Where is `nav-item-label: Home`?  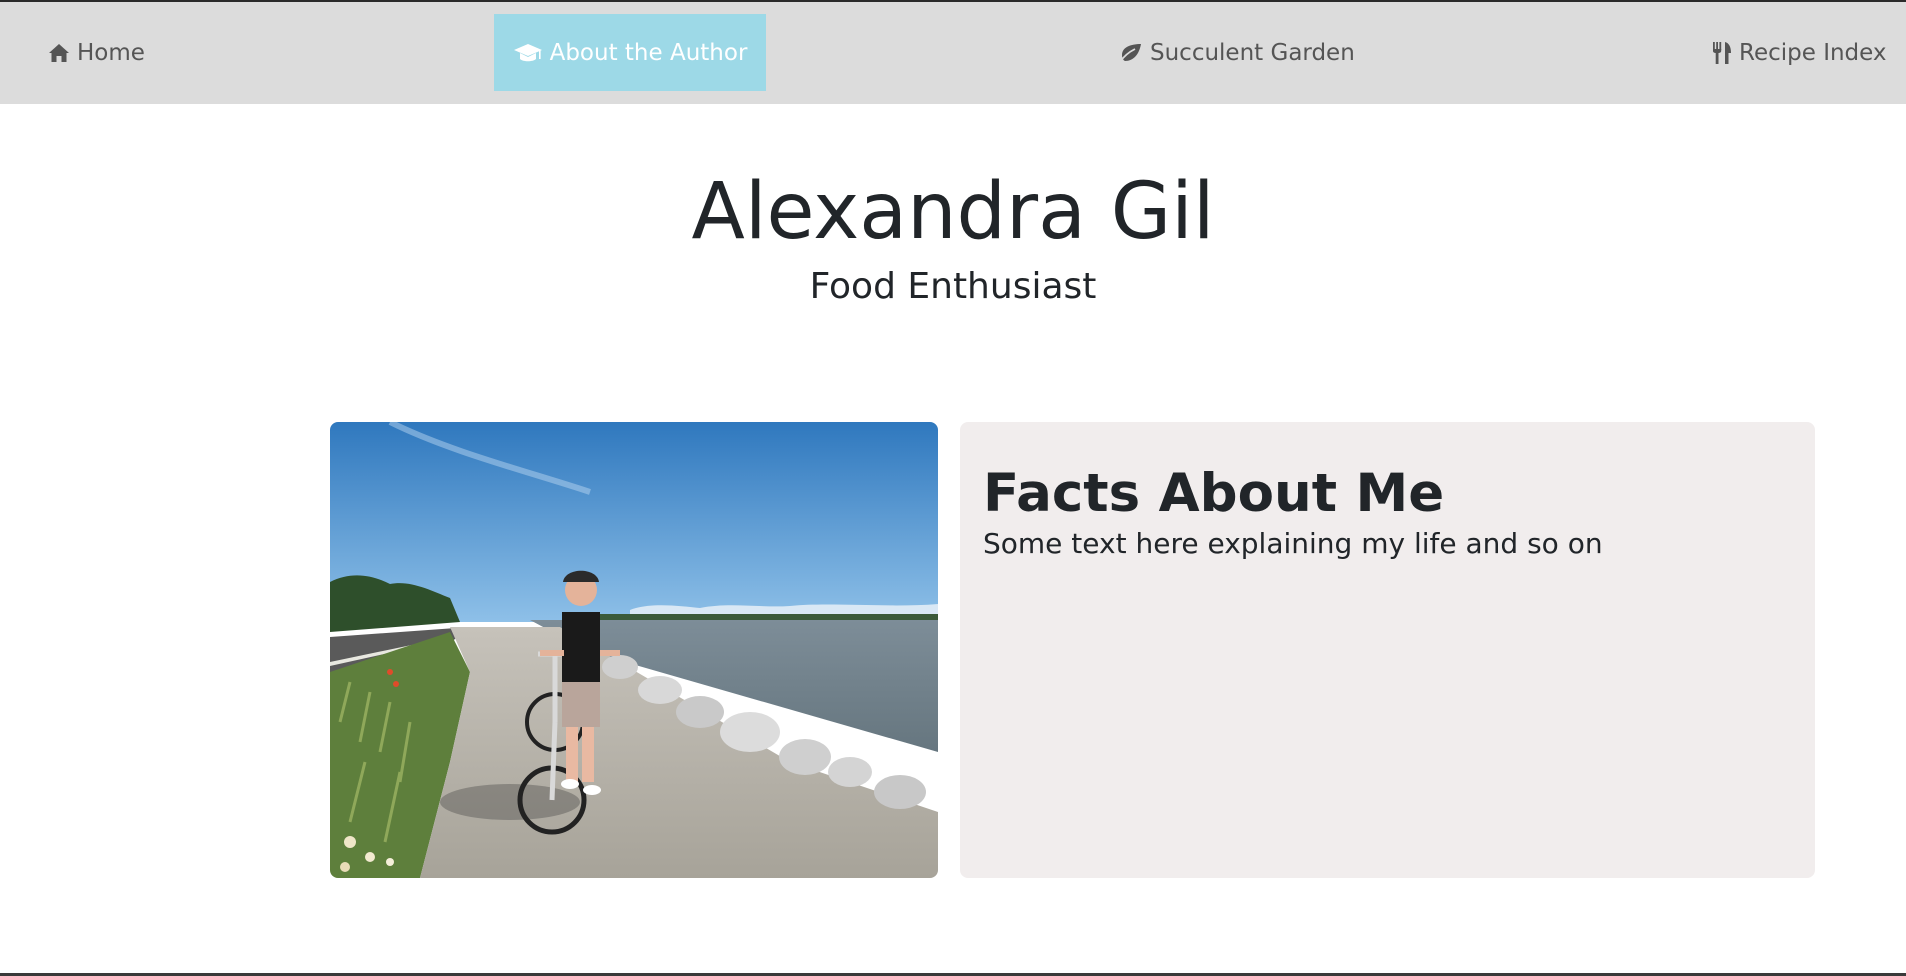 nav-item-label: Home is located at coordinates (111, 52).